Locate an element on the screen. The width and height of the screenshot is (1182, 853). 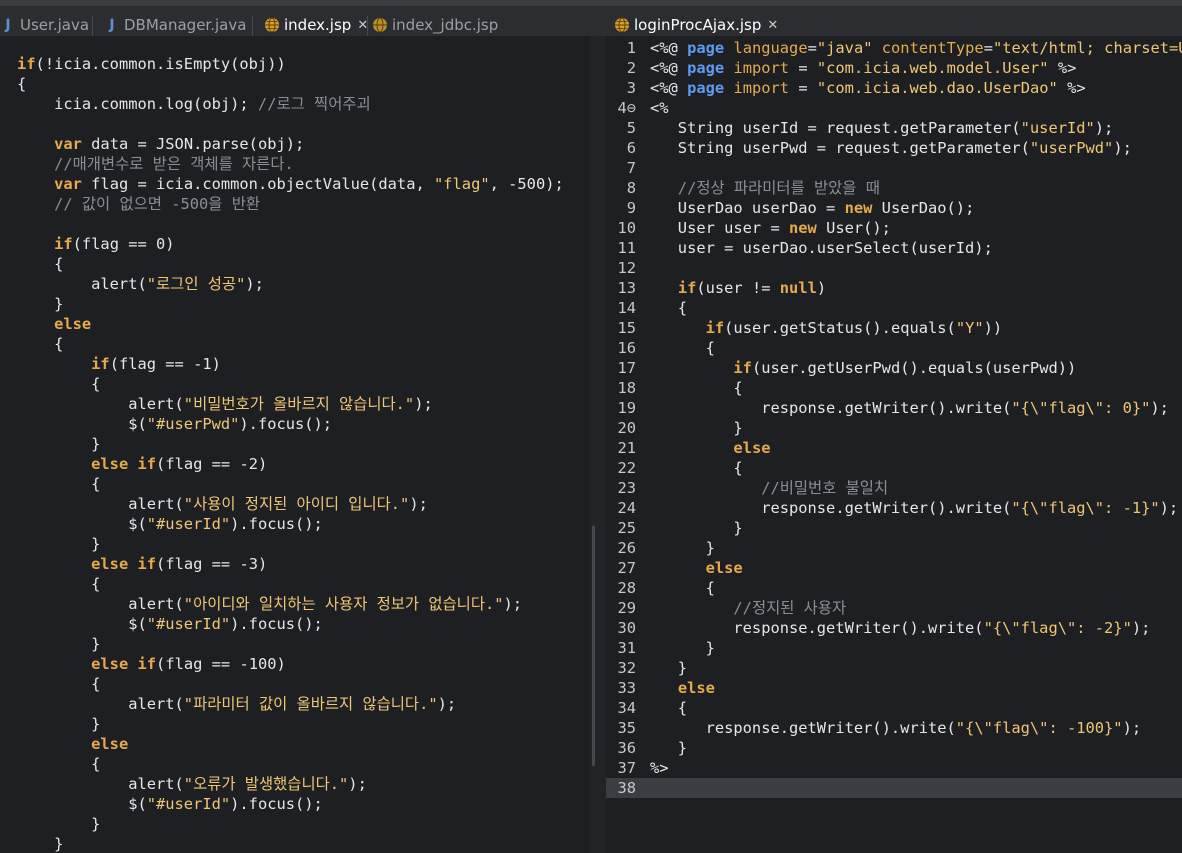
code-line: 22 { is located at coordinates (894, 468).